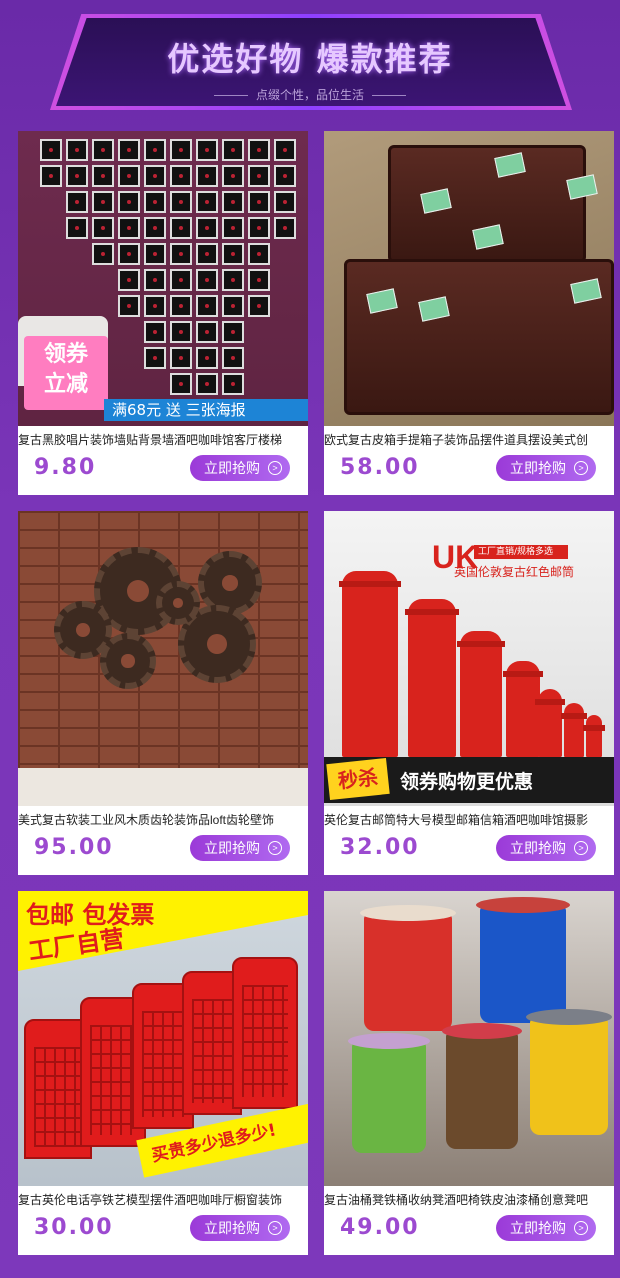 This screenshot has height=1278, width=620. I want to click on oil-drum-stool-scene, so click(469, 1038).